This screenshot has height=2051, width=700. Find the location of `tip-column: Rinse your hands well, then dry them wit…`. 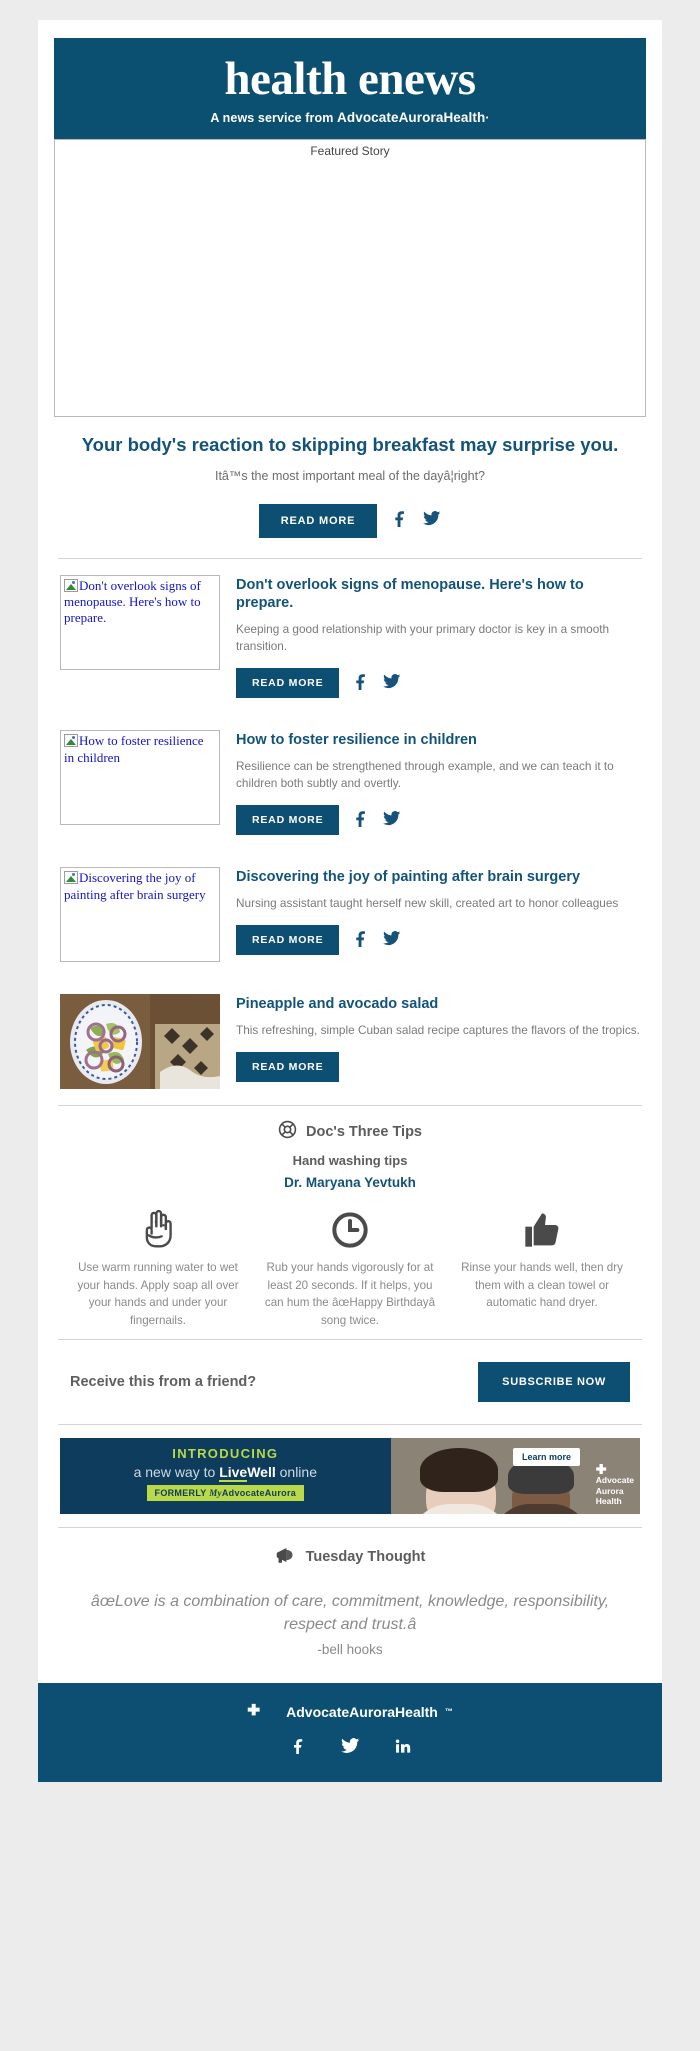

tip-column: Rinse your hands well, then dry them wit… is located at coordinates (542, 1268).